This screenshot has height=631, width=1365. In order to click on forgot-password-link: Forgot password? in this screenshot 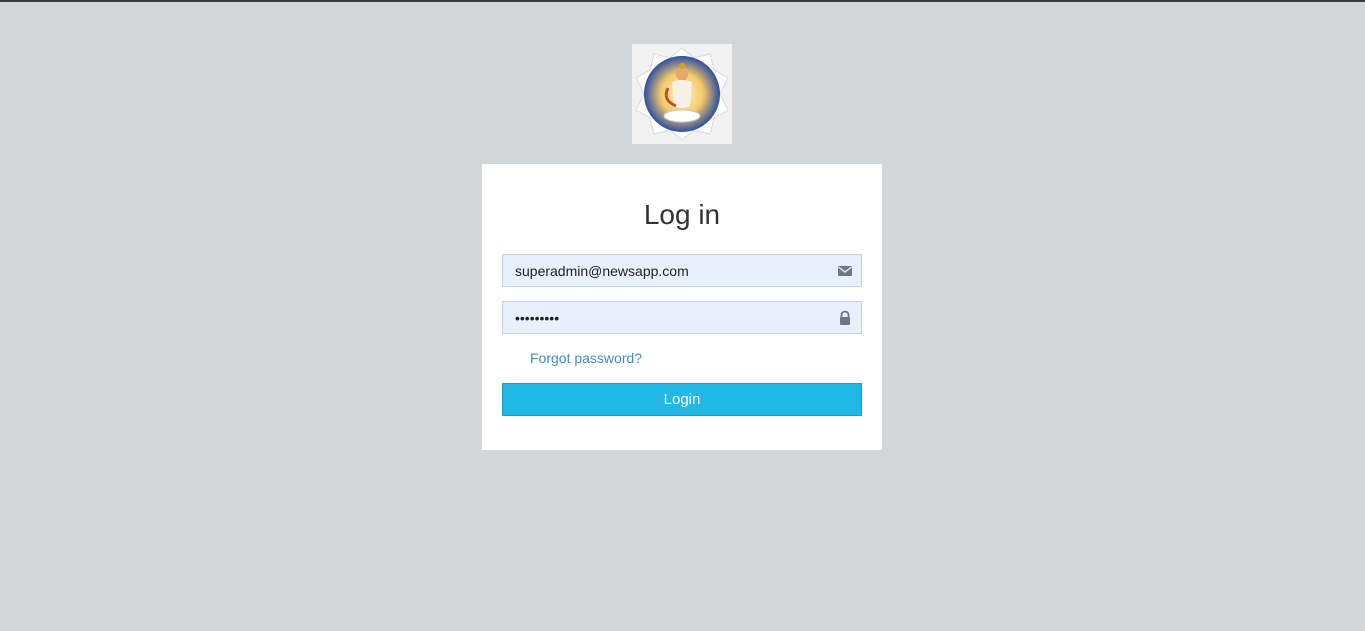, I will do `click(586, 358)`.